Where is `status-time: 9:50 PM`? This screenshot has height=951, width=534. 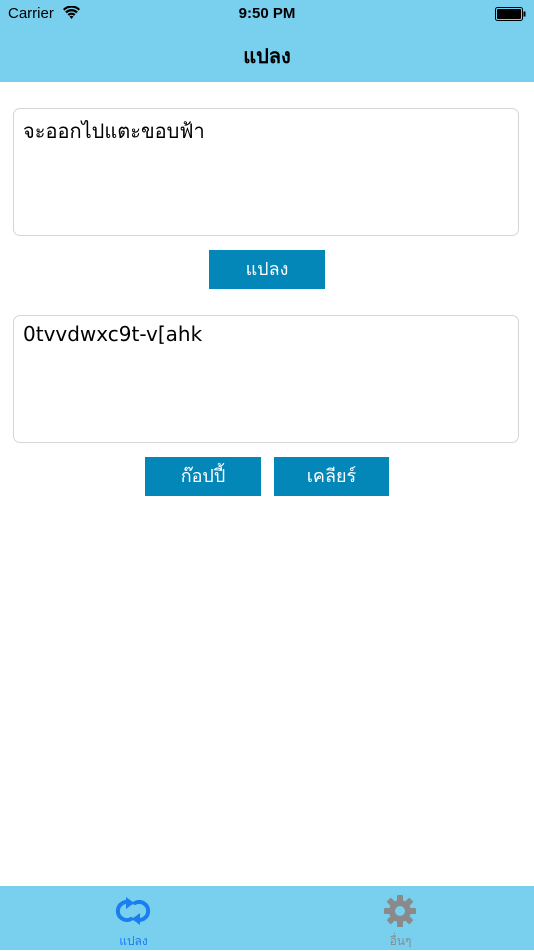 status-time: 9:50 PM is located at coordinates (267, 13).